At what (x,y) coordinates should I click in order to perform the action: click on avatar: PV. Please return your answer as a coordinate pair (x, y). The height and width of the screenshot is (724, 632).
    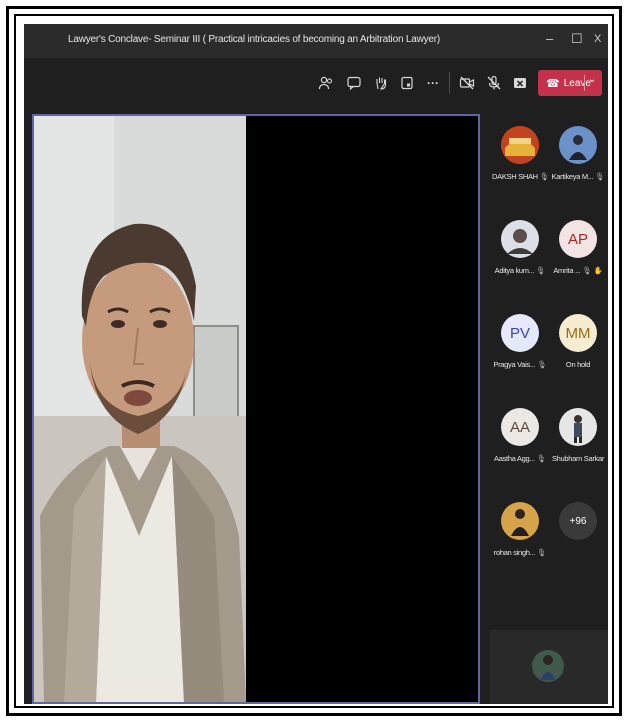
    Looking at the image, I should click on (520, 333).